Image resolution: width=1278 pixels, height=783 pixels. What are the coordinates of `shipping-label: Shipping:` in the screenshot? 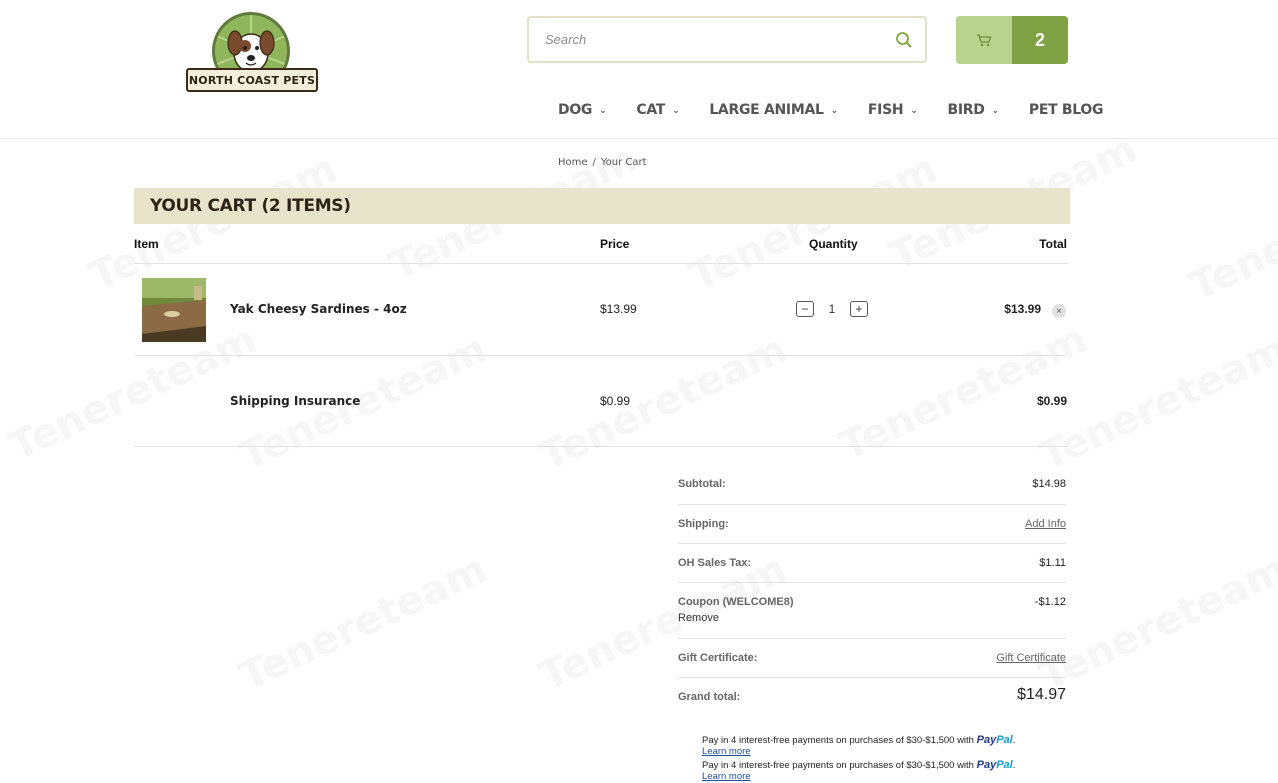 It's located at (703, 524).